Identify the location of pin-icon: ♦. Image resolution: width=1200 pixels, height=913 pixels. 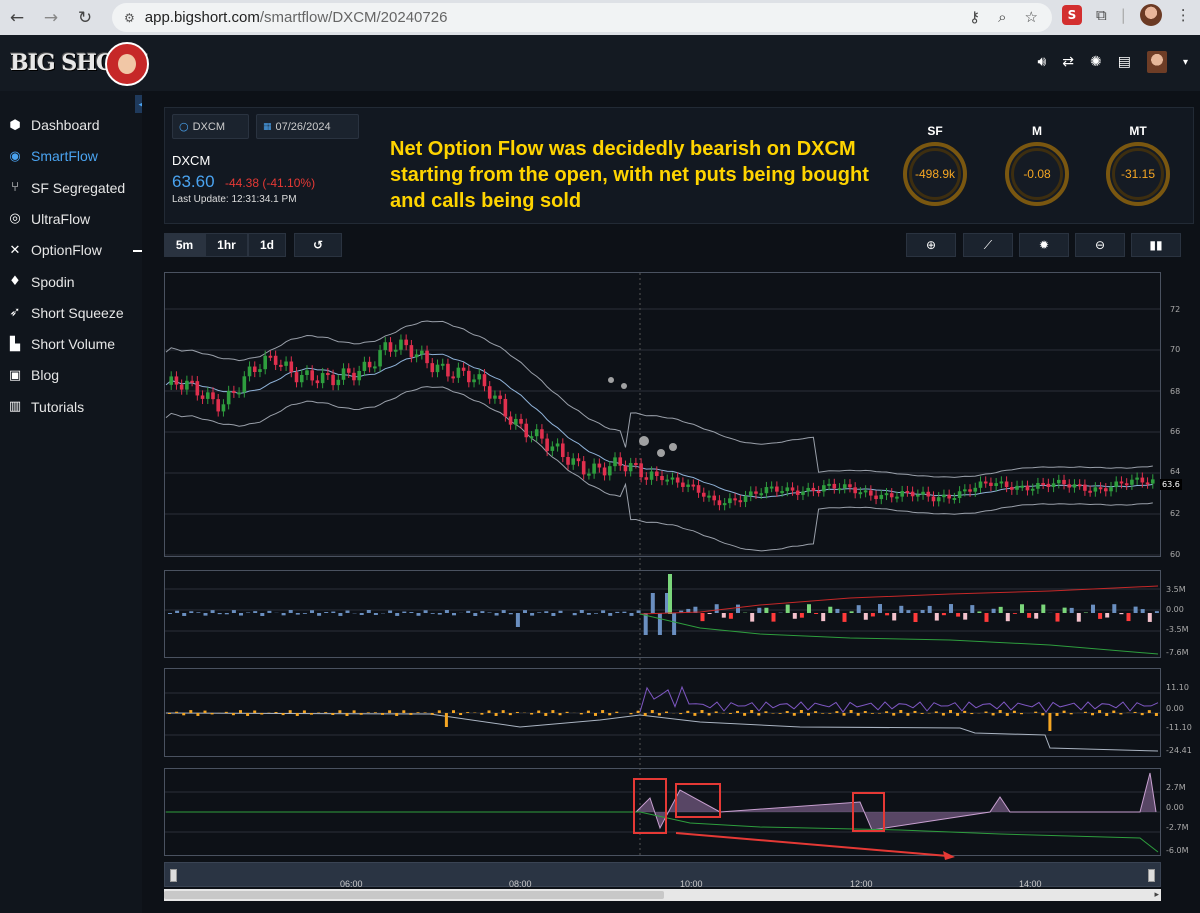
(15, 281).